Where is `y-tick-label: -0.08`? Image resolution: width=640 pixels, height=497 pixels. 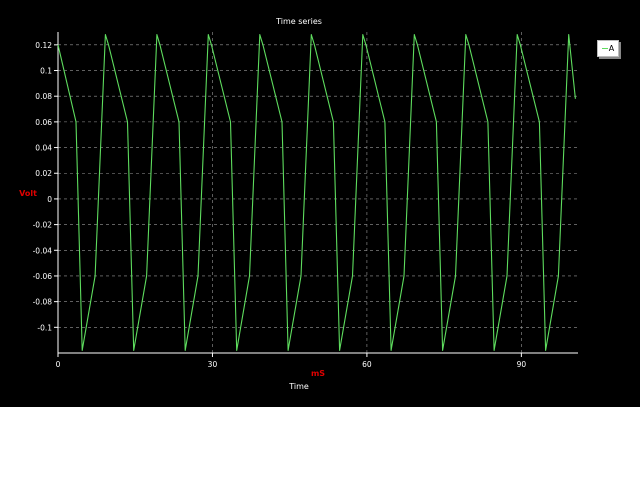 y-tick-label: -0.08 is located at coordinates (43, 302).